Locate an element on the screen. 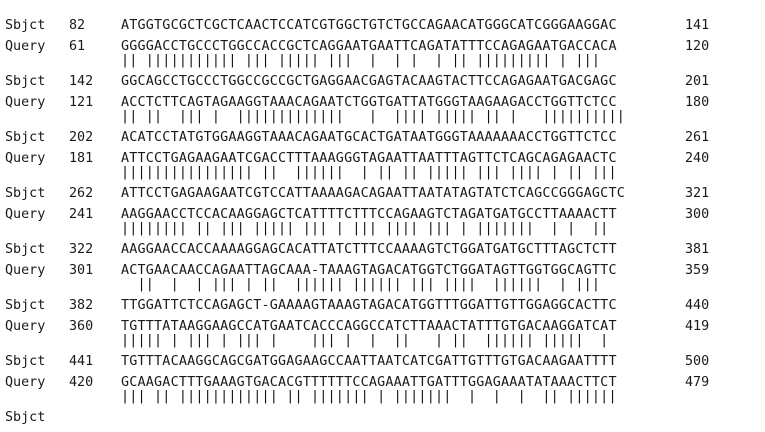  query-row: Query is located at coordinates (385, 6).